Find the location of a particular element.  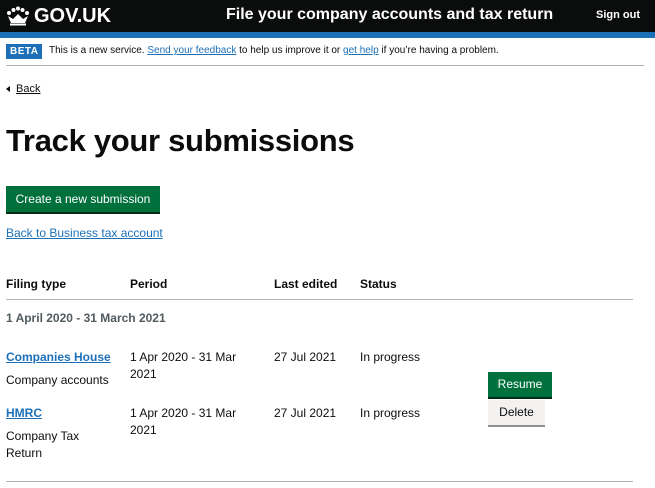

filing-description: Company accounts is located at coordinates (57, 380).